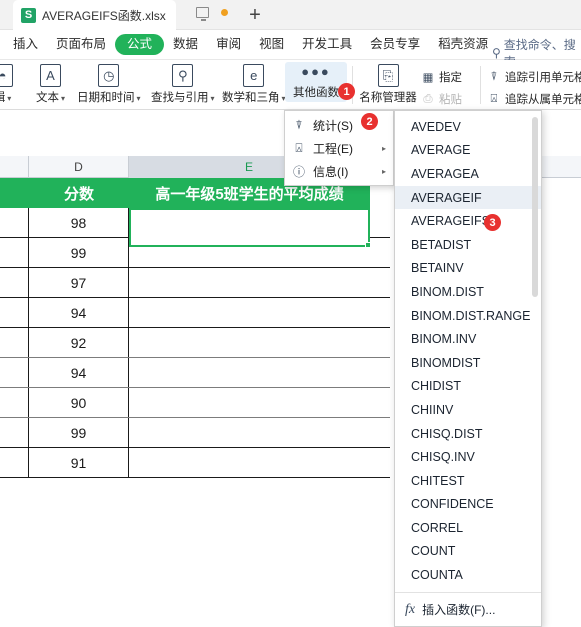  I want to click on function-item-average: AVERAGE, so click(468, 151).